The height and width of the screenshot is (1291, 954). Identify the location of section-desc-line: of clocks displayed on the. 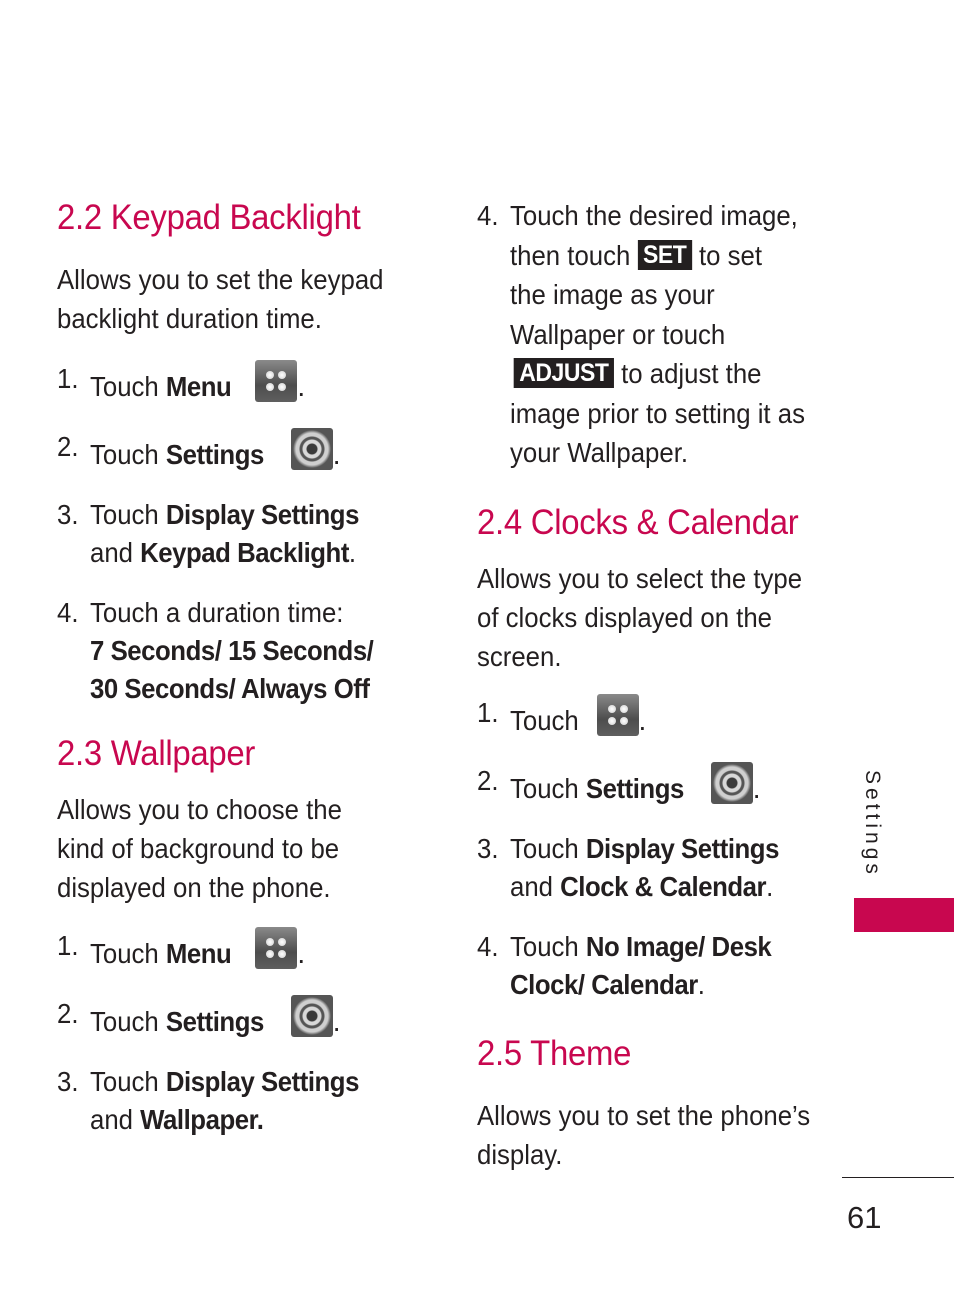
(624, 617).